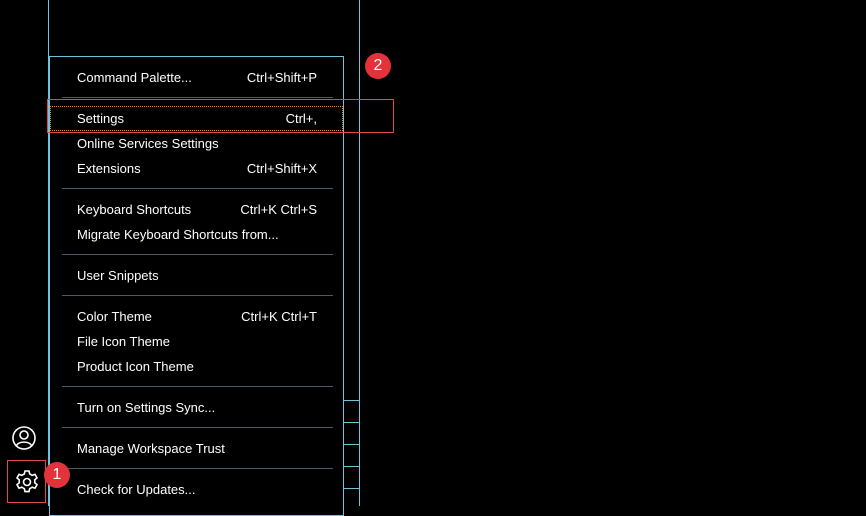 The height and width of the screenshot is (516, 866). What do you see at coordinates (278, 209) in the screenshot?
I see `menu-item-shortcut: Ctrl+K Ctrl+S` at bounding box center [278, 209].